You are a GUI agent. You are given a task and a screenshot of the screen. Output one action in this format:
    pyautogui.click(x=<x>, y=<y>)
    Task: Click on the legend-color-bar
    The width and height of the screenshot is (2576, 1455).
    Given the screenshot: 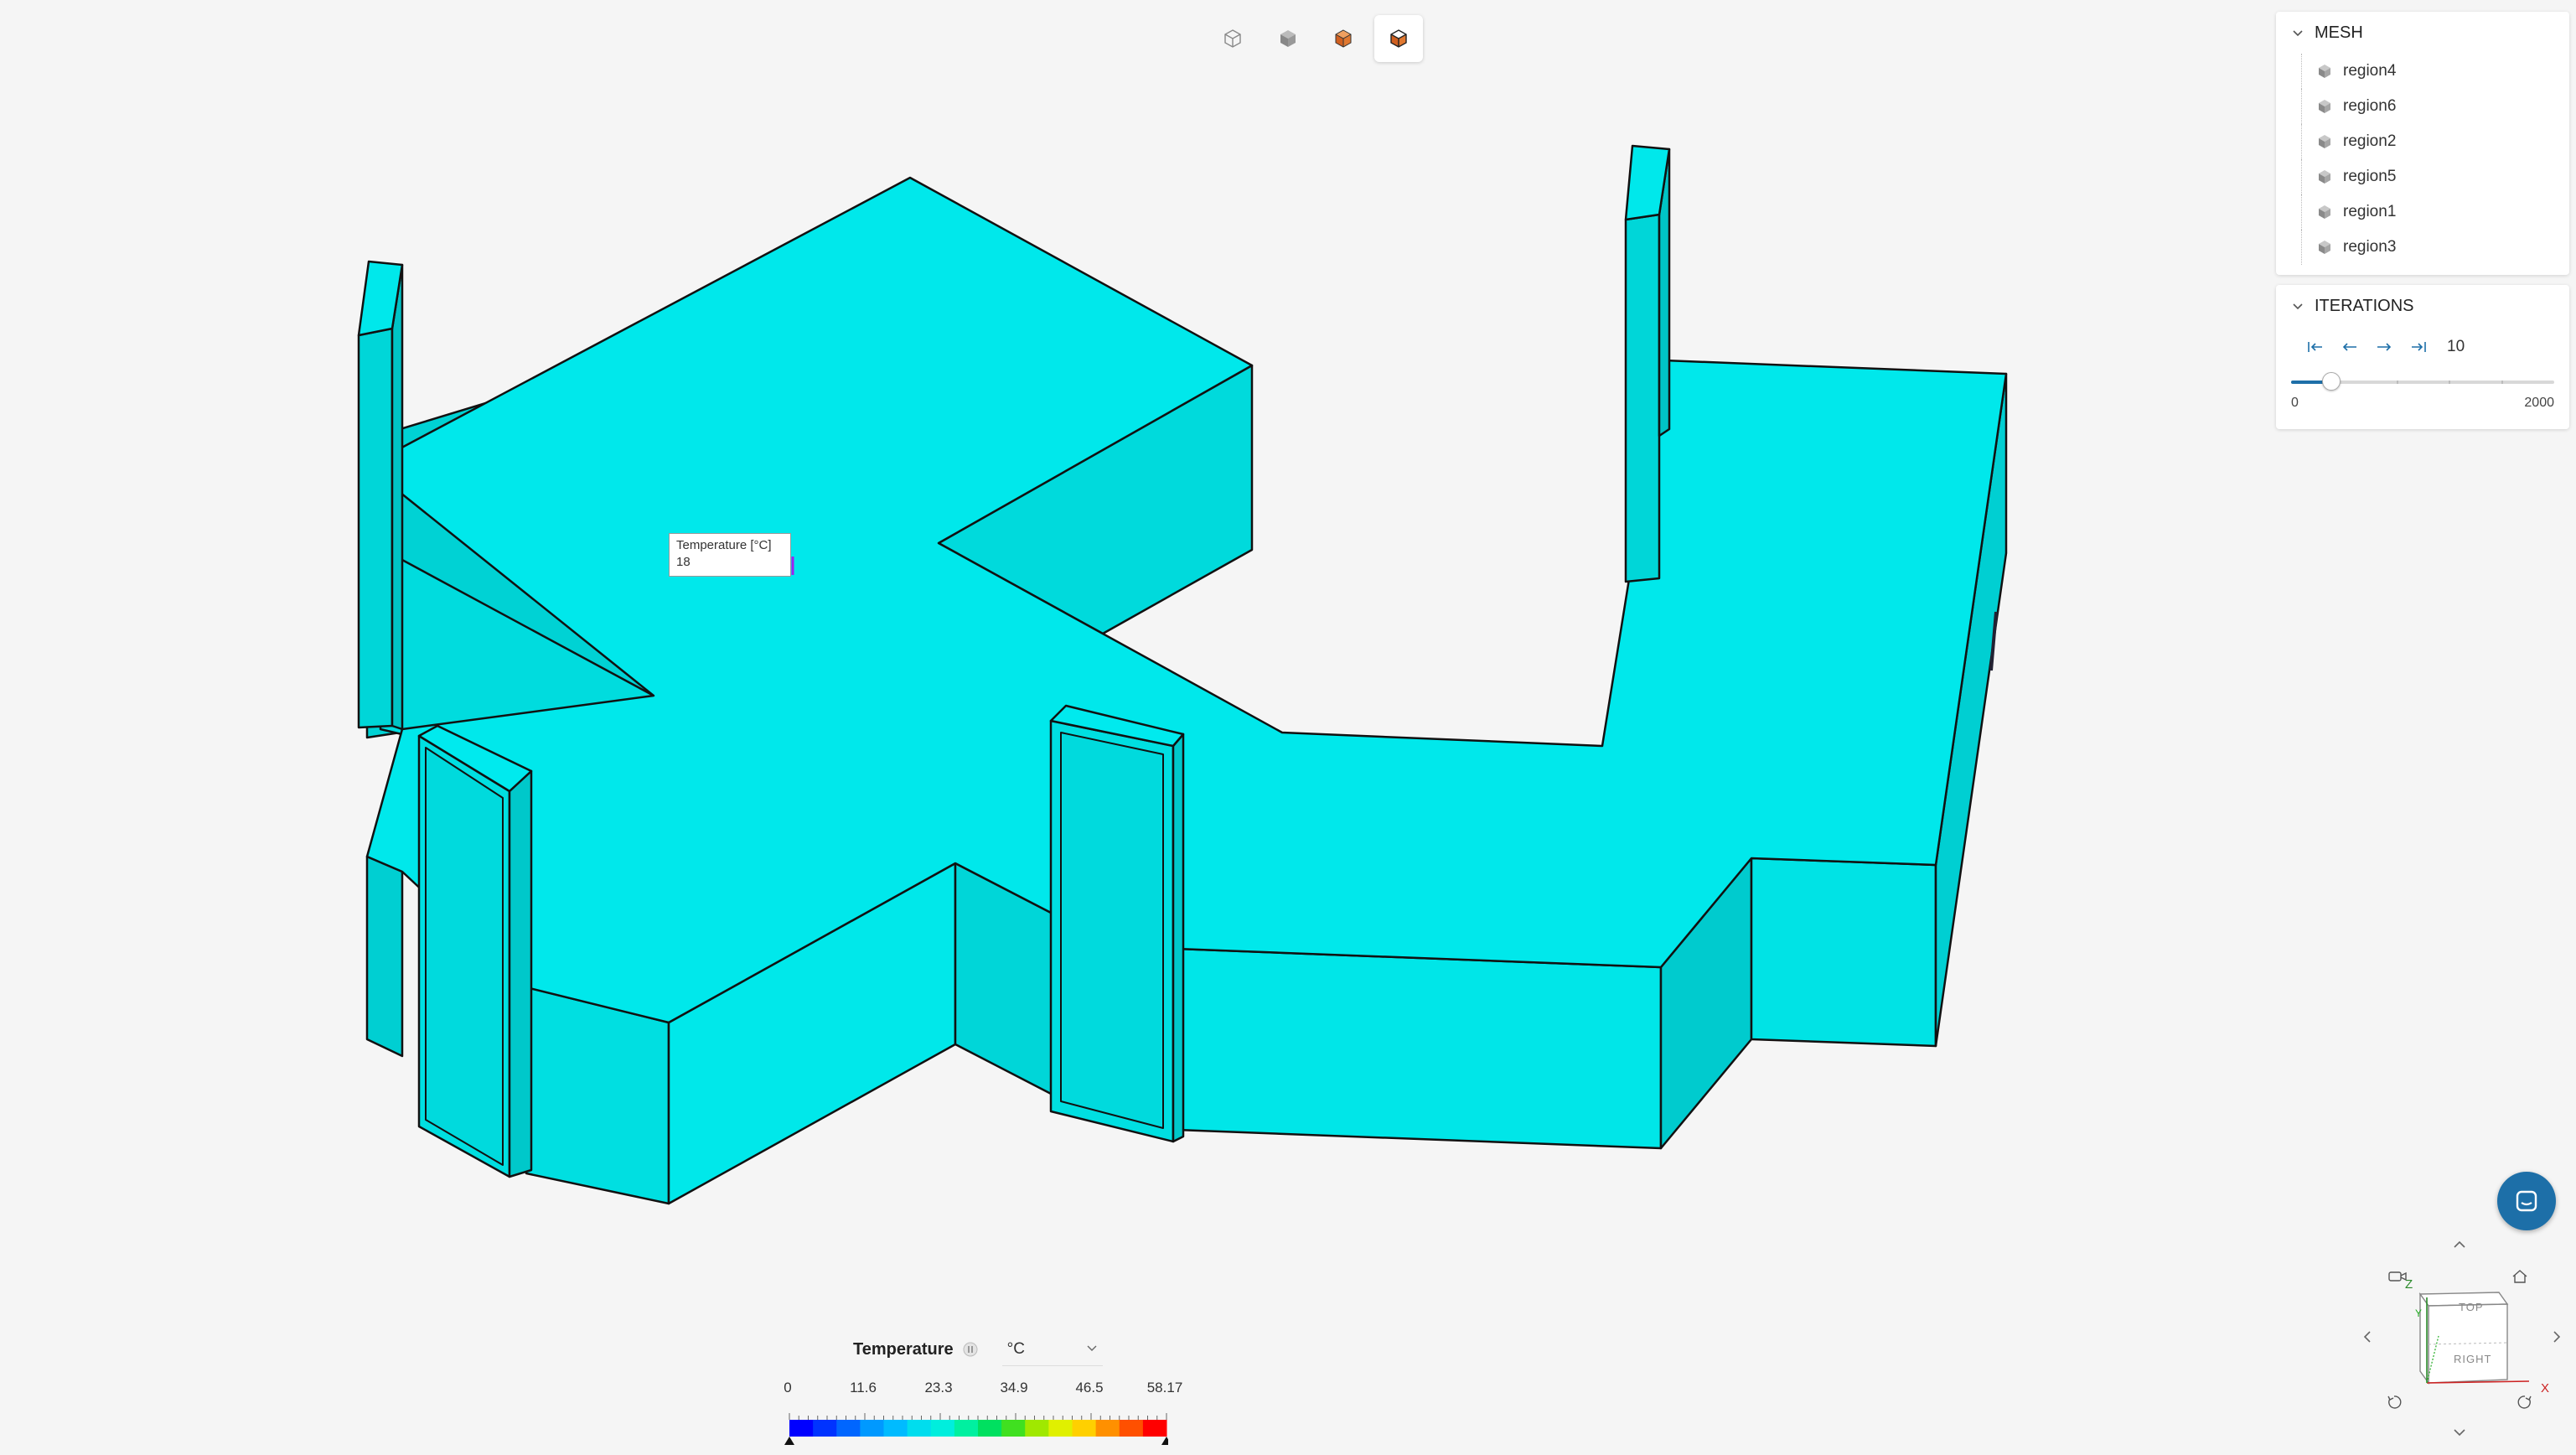 What is the action you would take?
    pyautogui.click(x=976, y=1429)
    